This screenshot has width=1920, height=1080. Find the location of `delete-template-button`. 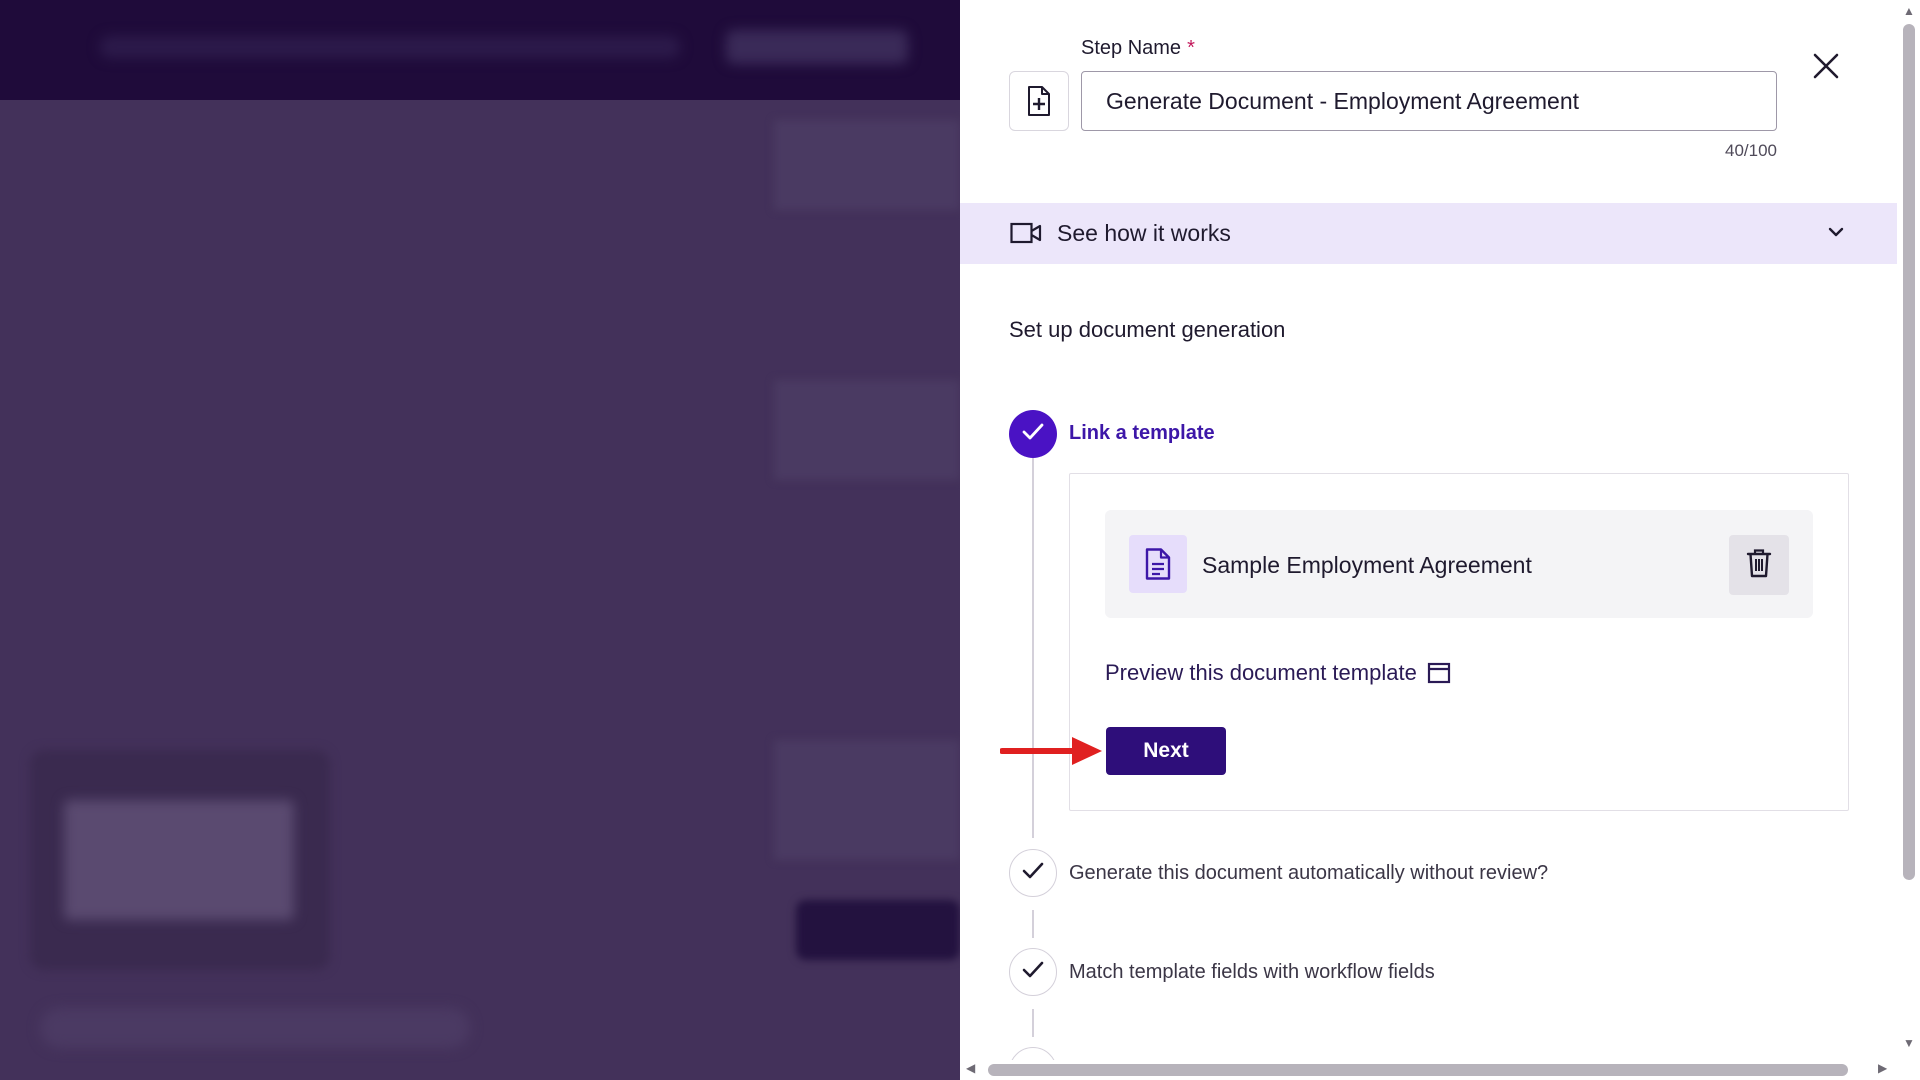

delete-template-button is located at coordinates (1759, 565).